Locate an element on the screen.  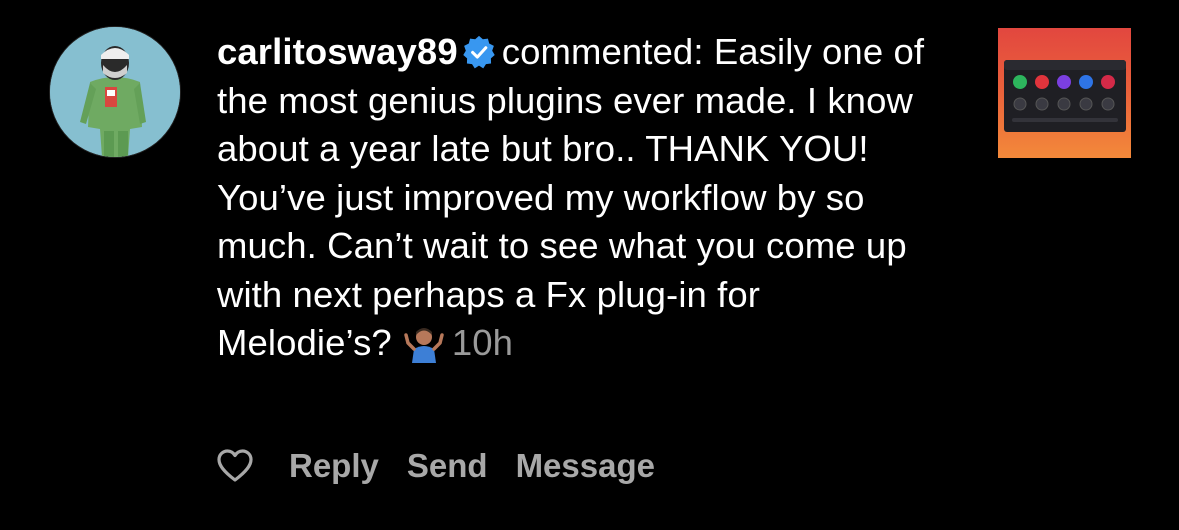
message-button: Message is located at coordinates (585, 466).